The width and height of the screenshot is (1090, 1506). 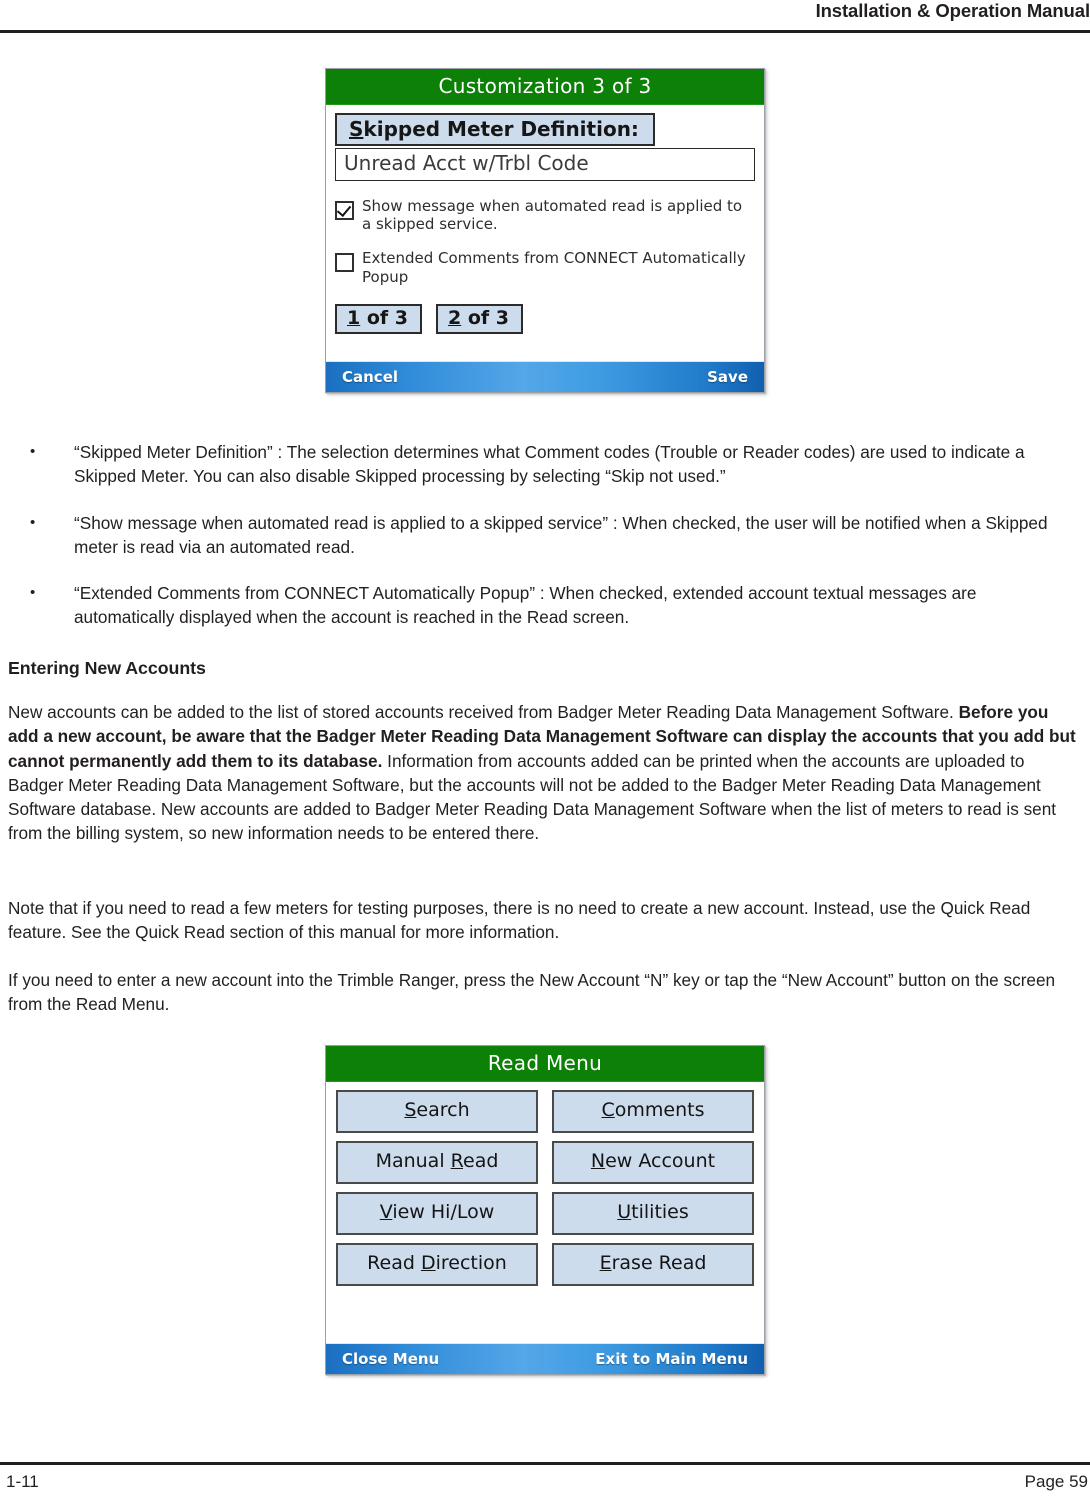 I want to click on page-number: Page 59, so click(x=1056, y=1481).